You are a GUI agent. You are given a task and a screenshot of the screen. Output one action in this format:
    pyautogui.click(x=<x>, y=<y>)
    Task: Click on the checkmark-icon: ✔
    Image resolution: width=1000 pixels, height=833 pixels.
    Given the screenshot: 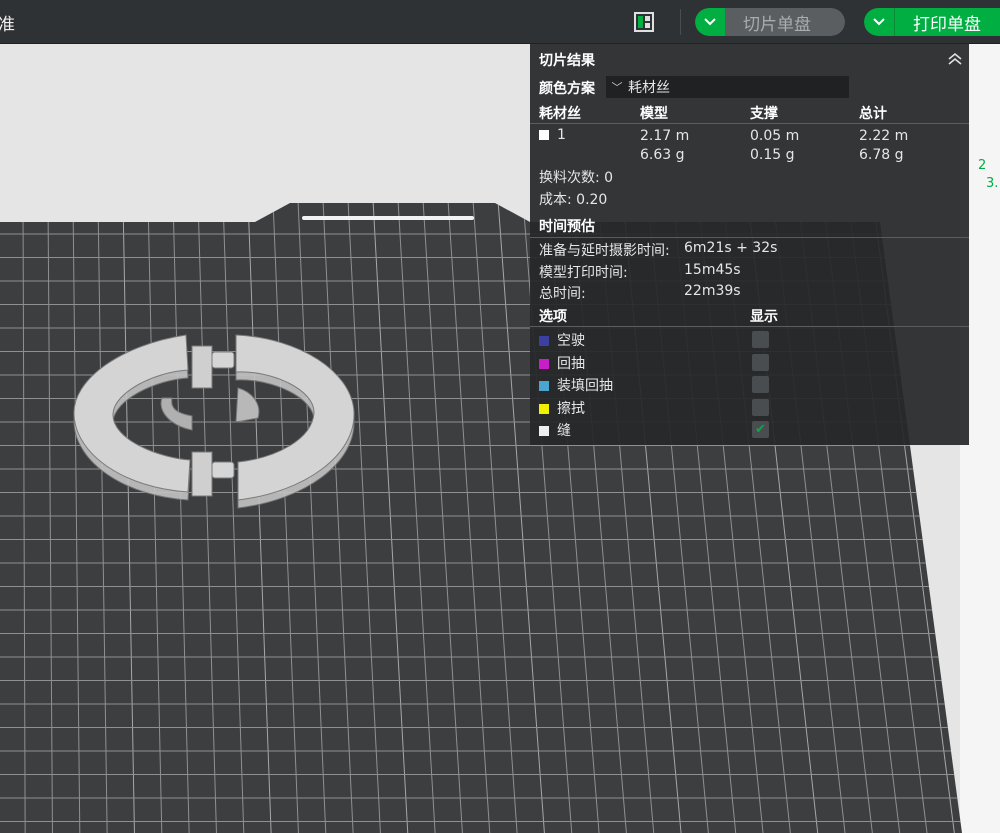 What is the action you would take?
    pyautogui.click(x=760, y=429)
    